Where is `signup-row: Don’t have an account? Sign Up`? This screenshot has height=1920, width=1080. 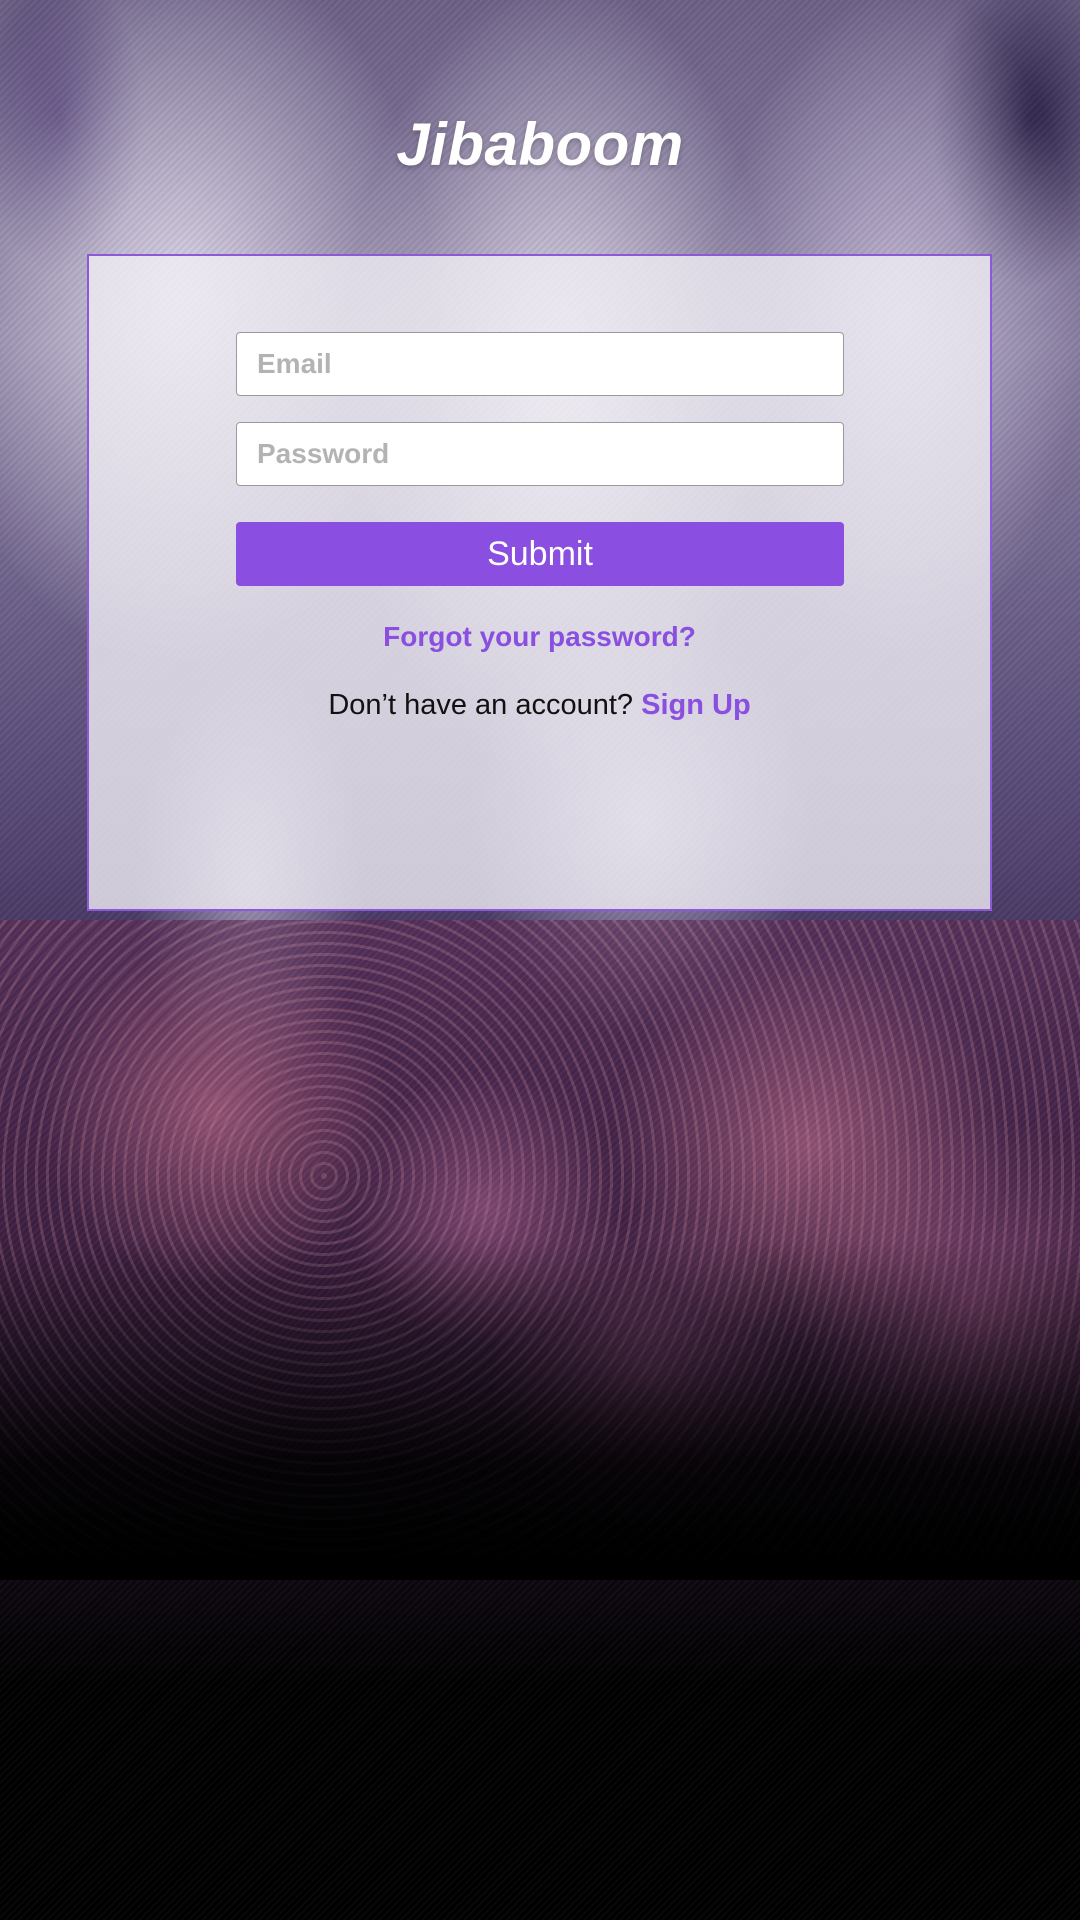 signup-row: Don’t have an account? Sign Up is located at coordinates (539, 705).